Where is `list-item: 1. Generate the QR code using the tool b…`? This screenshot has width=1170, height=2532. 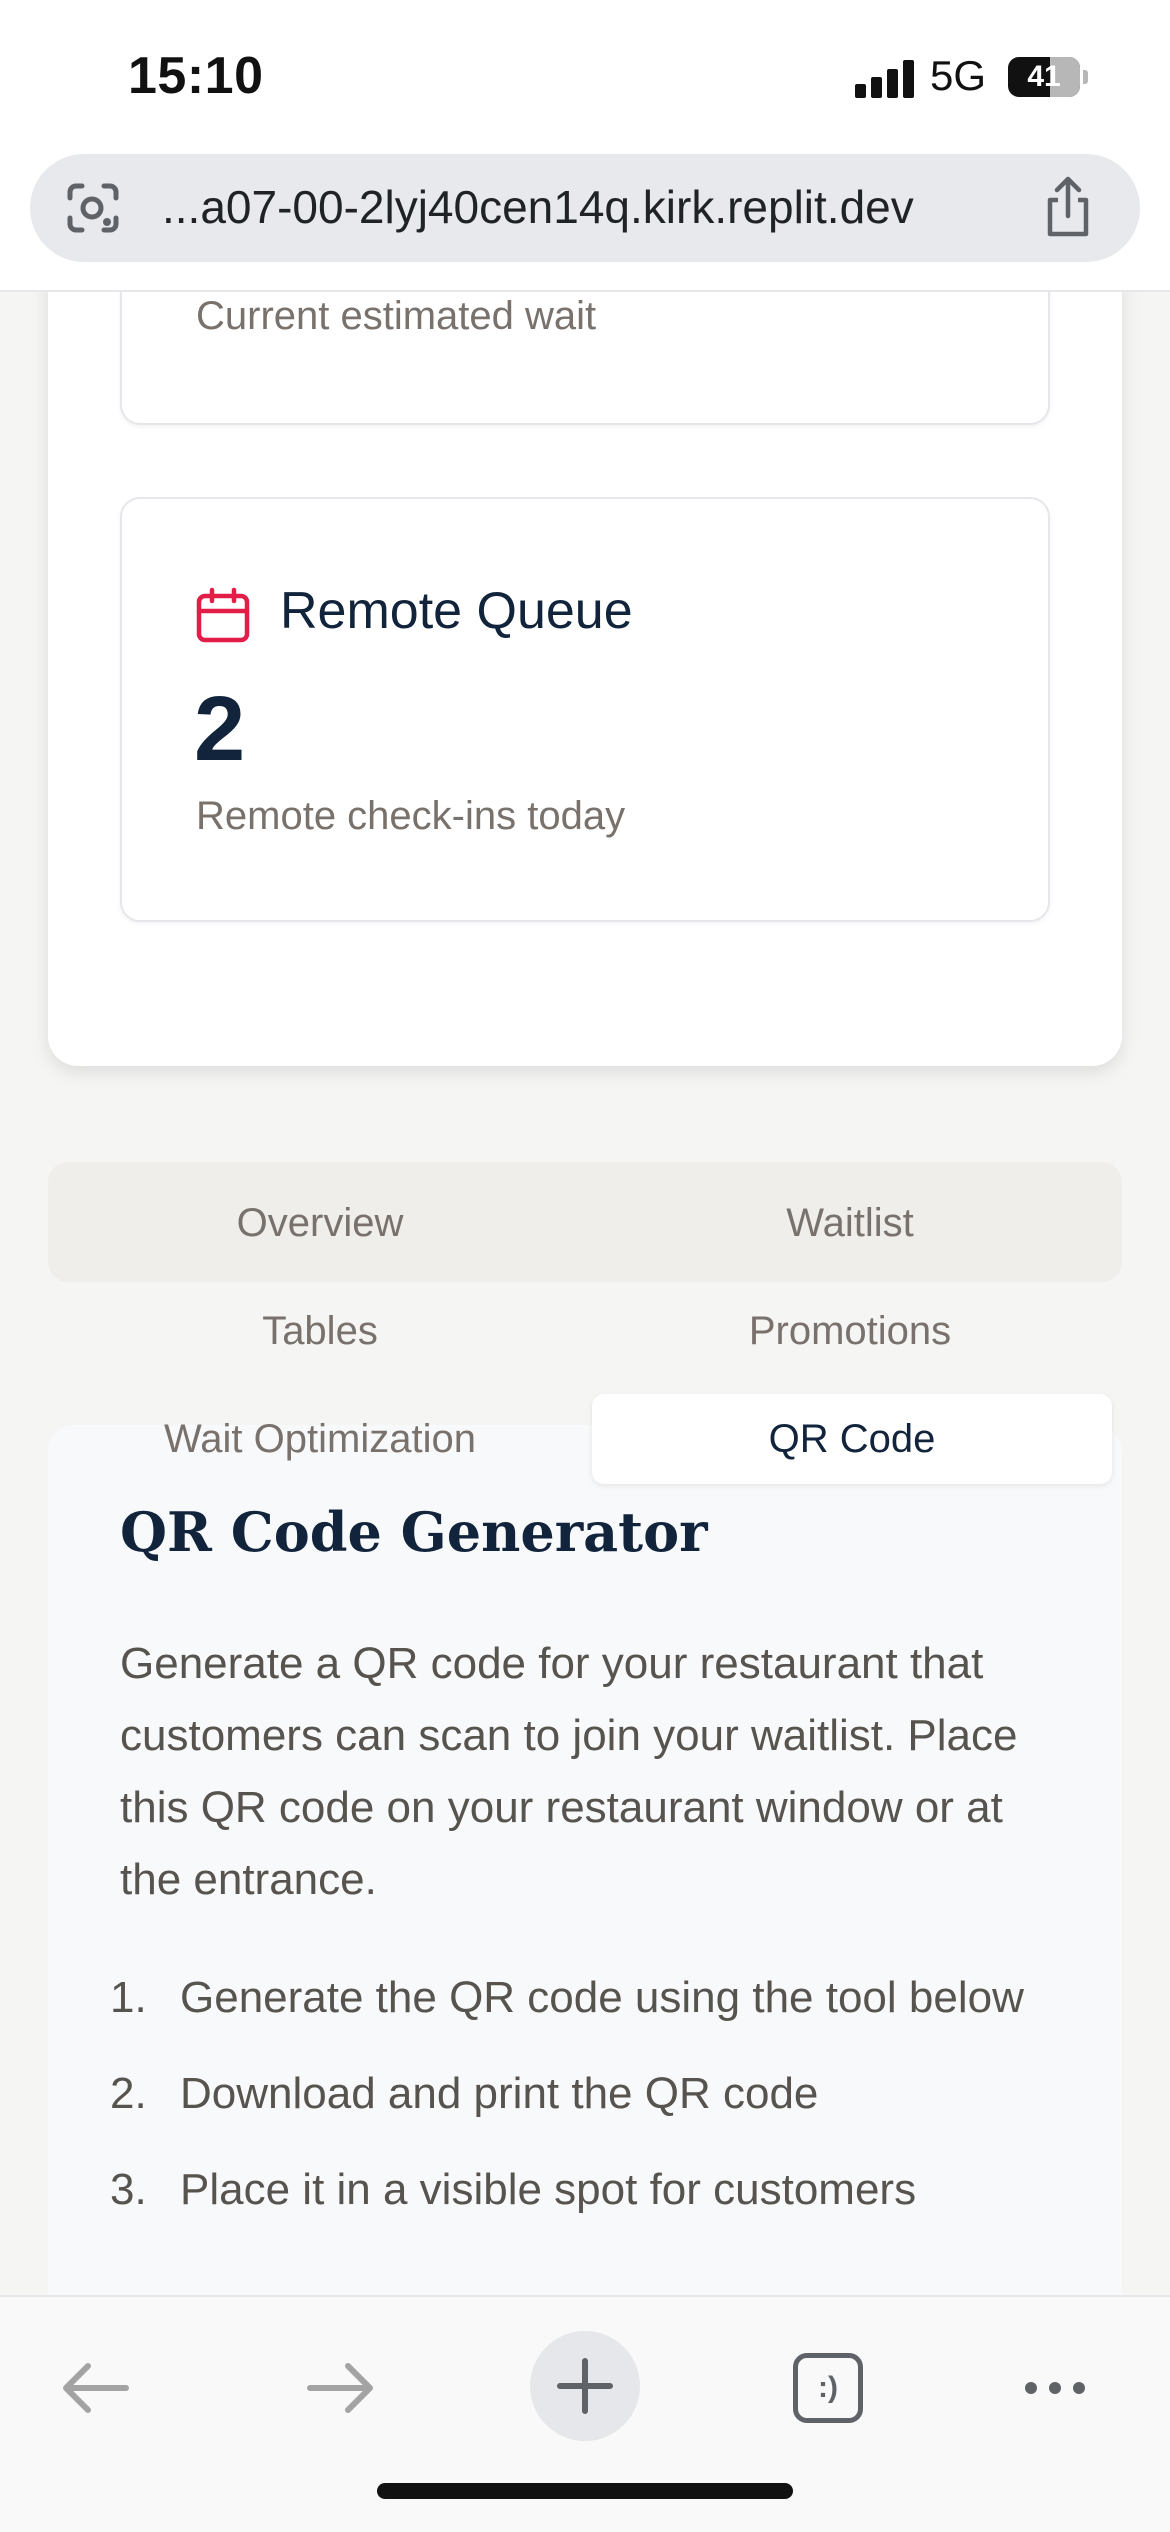 list-item: 1. Generate the QR code using the tool b… is located at coordinates (570, 1998).